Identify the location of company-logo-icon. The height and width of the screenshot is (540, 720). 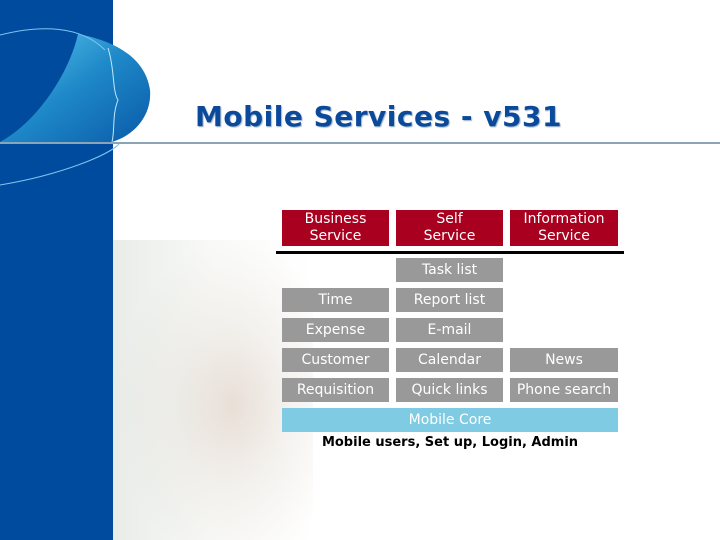
(75, 107).